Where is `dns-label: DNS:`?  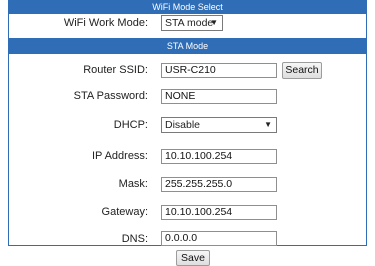
dns-label: DNS: is located at coordinates (134, 239).